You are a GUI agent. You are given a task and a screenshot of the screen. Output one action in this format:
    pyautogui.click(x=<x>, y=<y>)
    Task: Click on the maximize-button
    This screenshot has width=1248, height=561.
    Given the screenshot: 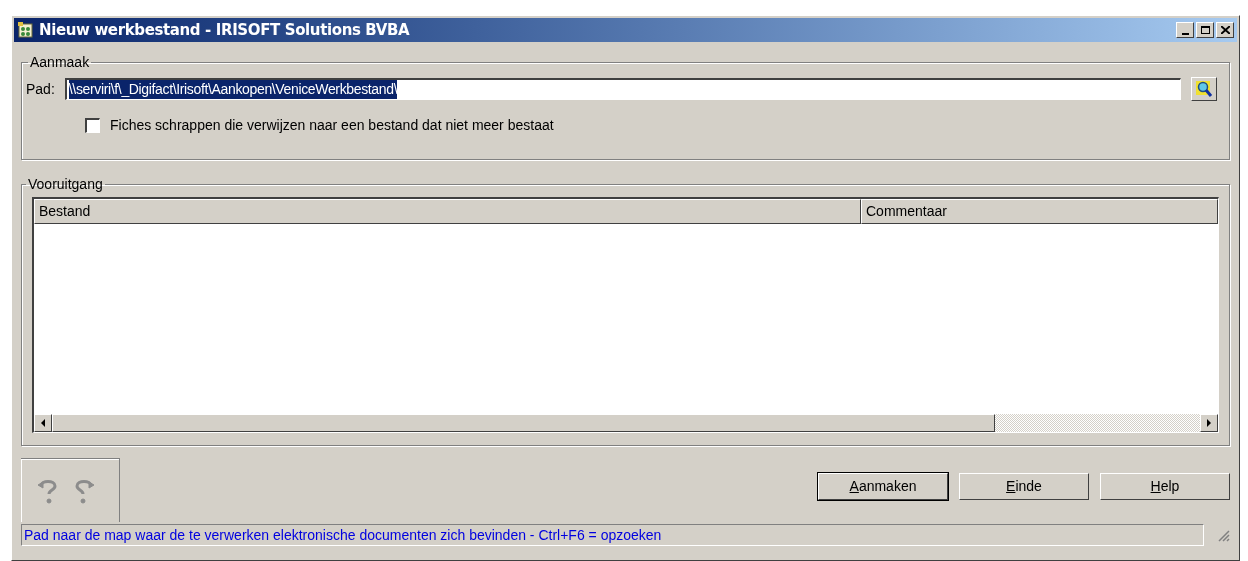 What is the action you would take?
    pyautogui.click(x=1205, y=30)
    